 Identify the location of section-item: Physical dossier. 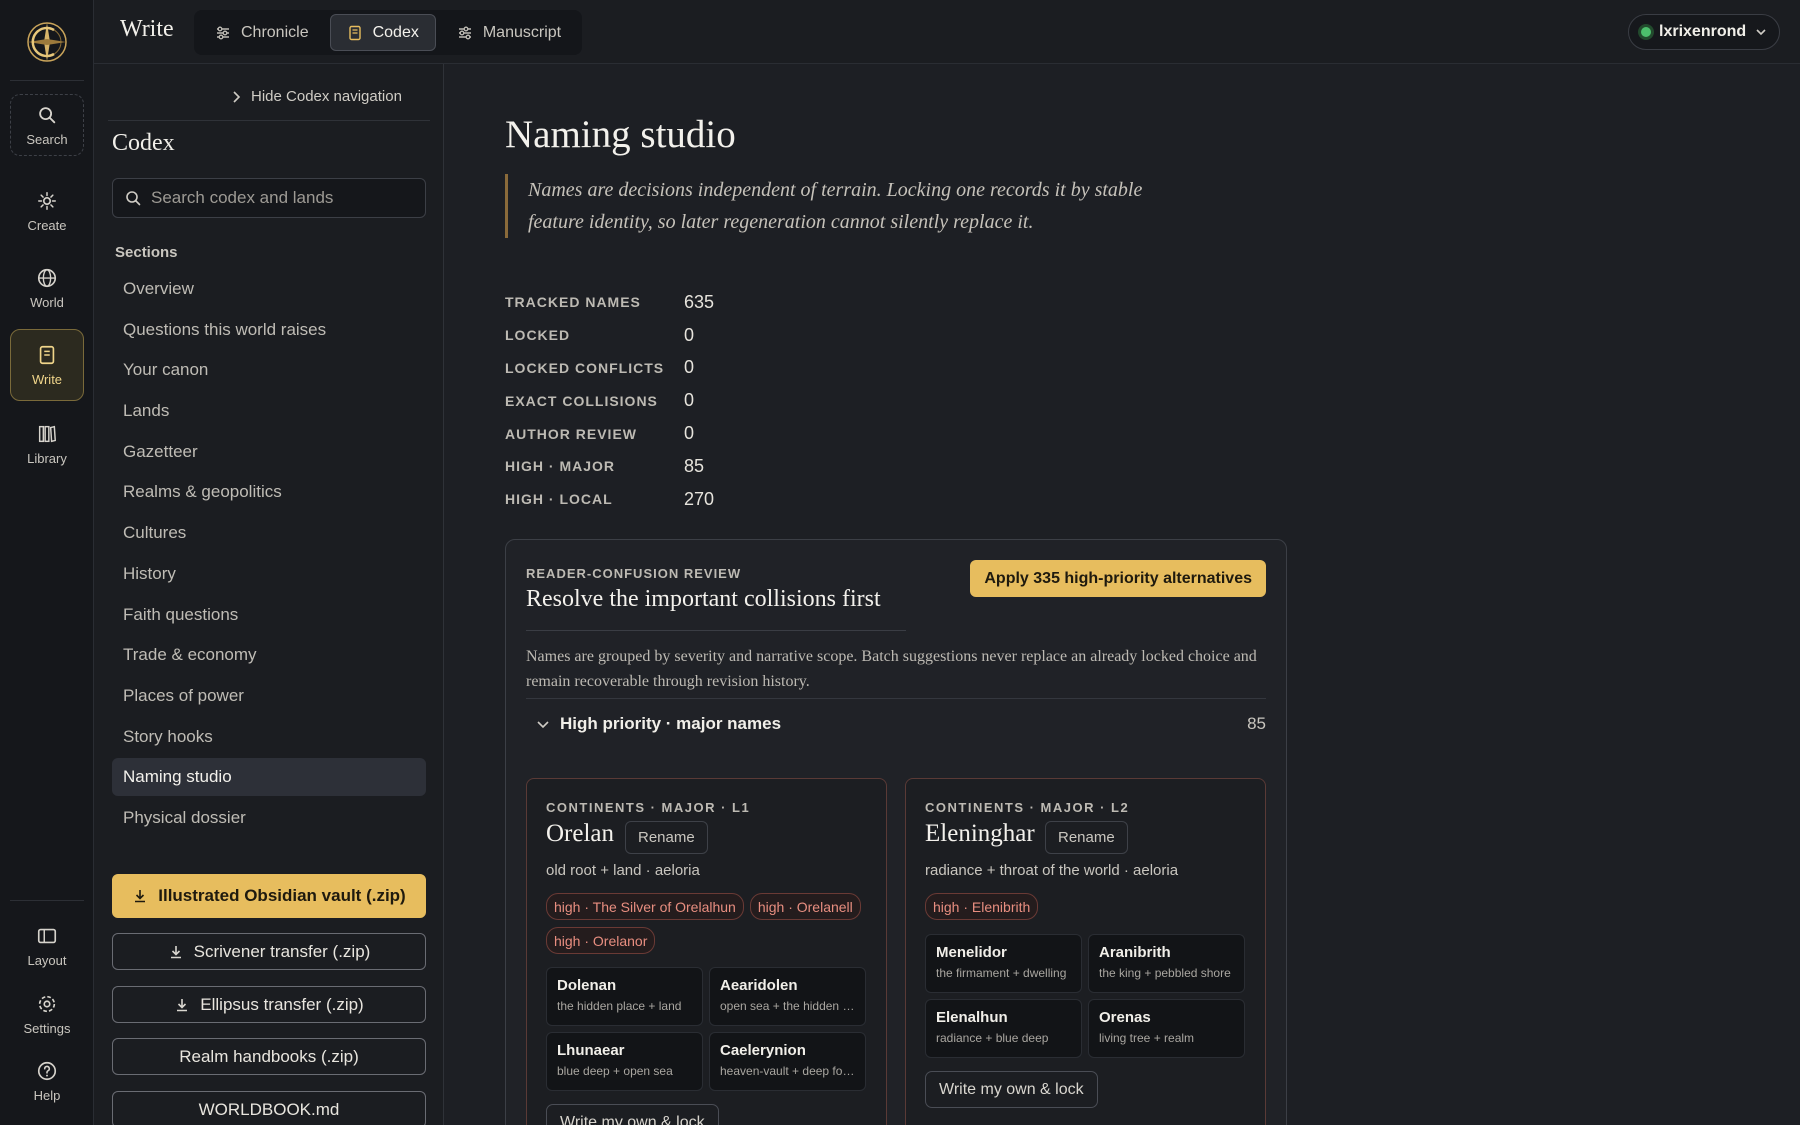
(269, 818).